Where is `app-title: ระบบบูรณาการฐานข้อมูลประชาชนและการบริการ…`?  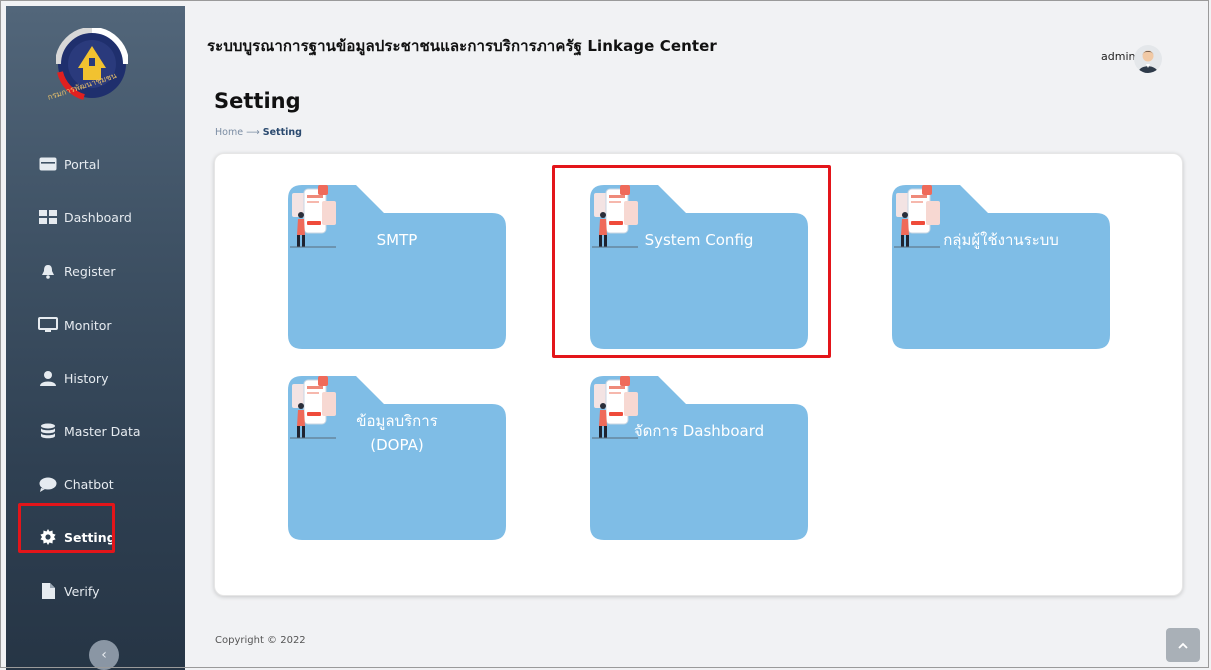
app-title: ระบบบูรณาการฐานข้อมูลประชาชนและการบริการ… is located at coordinates (462, 46).